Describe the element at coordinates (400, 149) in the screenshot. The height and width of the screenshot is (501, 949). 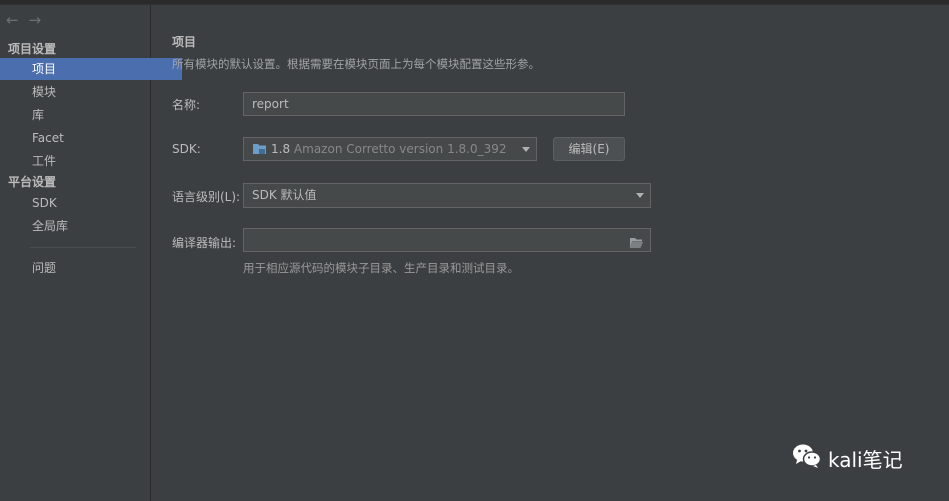
I see `sdk-version-full: Amazon Corretto version 1.8.0_392` at that location.